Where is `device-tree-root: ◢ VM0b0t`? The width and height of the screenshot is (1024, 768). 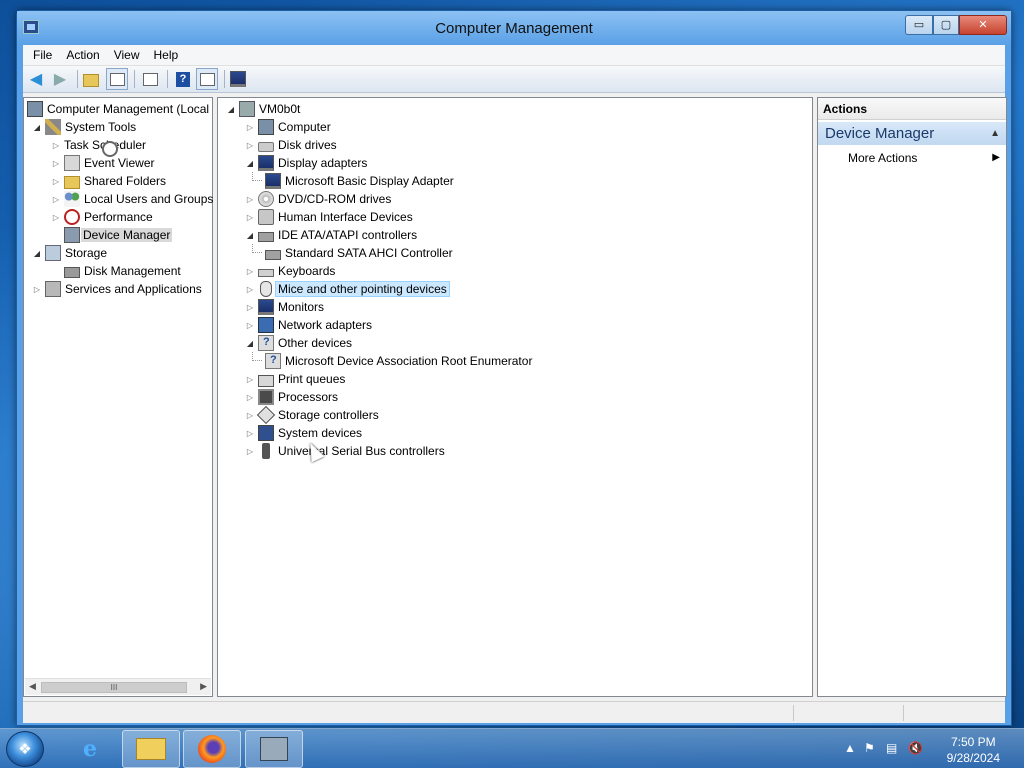 device-tree-root: ◢ VM0b0t is located at coordinates (263, 109).